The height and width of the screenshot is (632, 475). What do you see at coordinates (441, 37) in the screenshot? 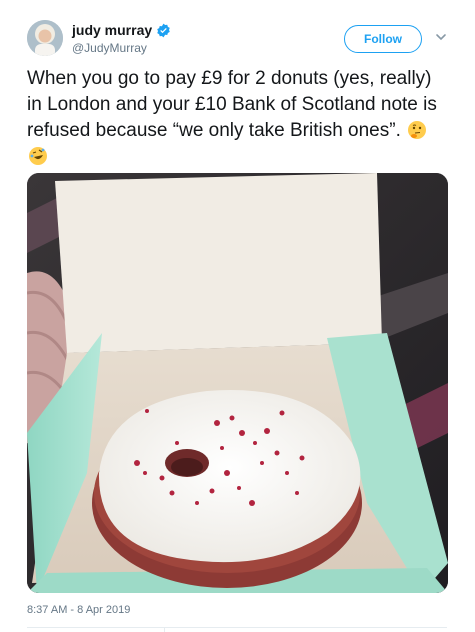
I see `chevron-down-icon` at bounding box center [441, 37].